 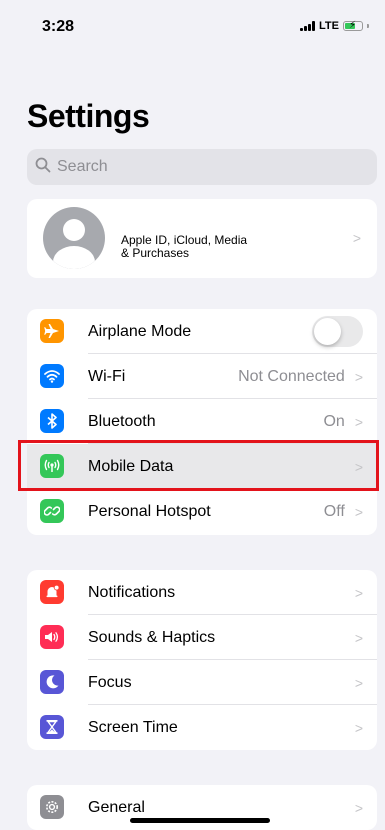 I want to click on bluetooth-label: Bluetooth, so click(x=122, y=421).